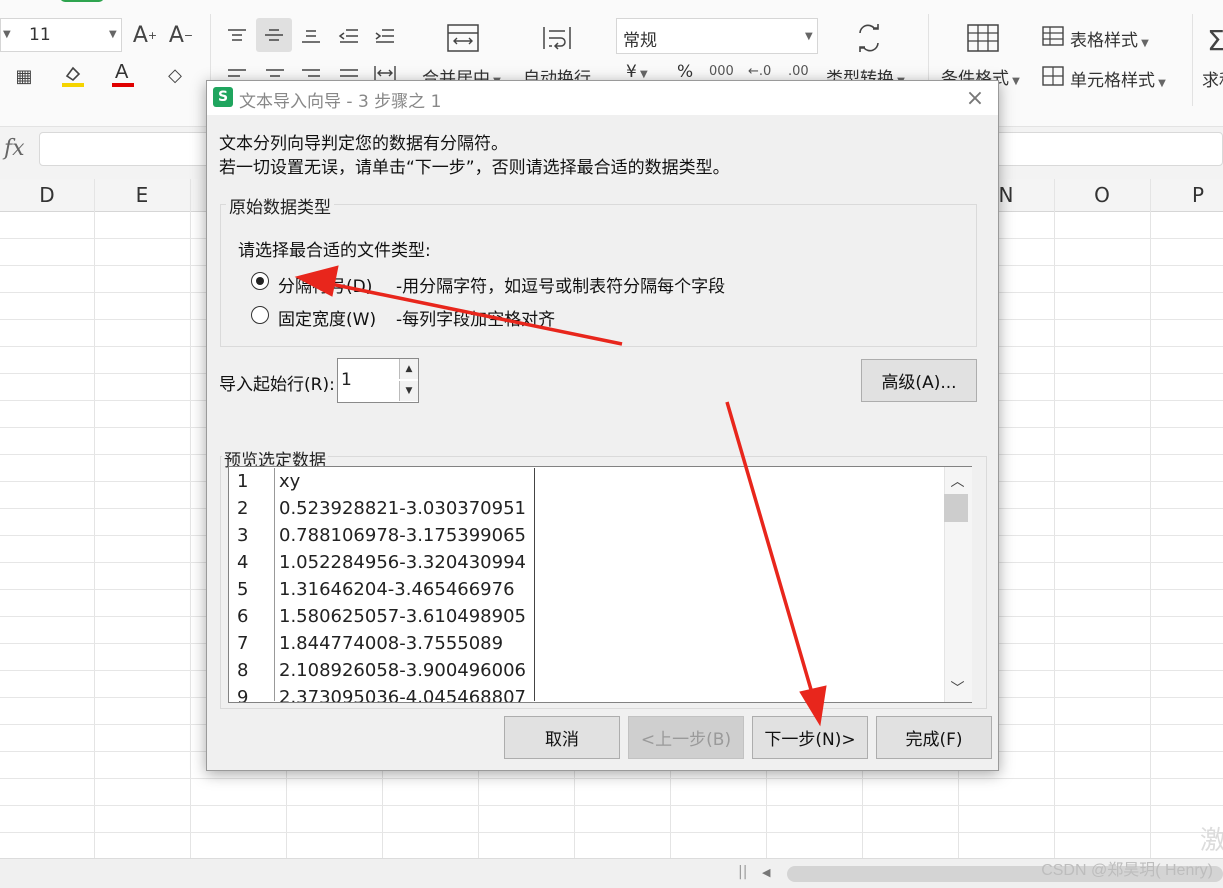 Image resolution: width=1223 pixels, height=888 pixels. Describe the element at coordinates (934, 737) in the screenshot. I see `finish-button: 完成(F)` at that location.